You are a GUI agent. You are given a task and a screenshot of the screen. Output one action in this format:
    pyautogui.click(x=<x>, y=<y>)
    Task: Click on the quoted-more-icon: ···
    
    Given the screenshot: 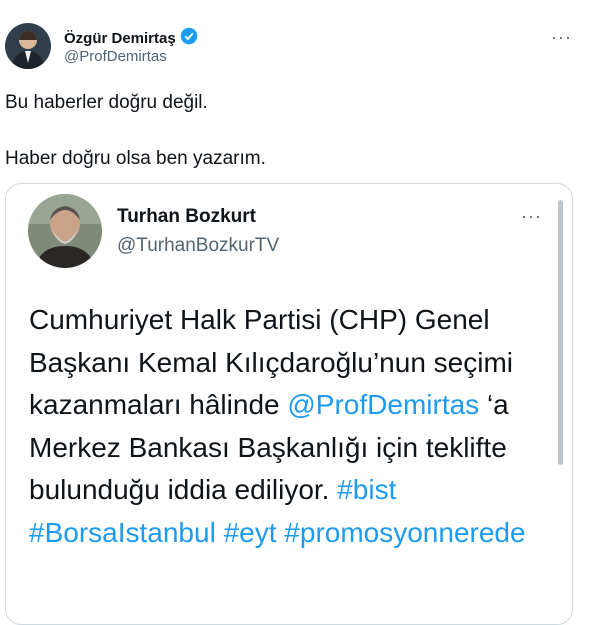 What is the action you would take?
    pyautogui.click(x=531, y=216)
    